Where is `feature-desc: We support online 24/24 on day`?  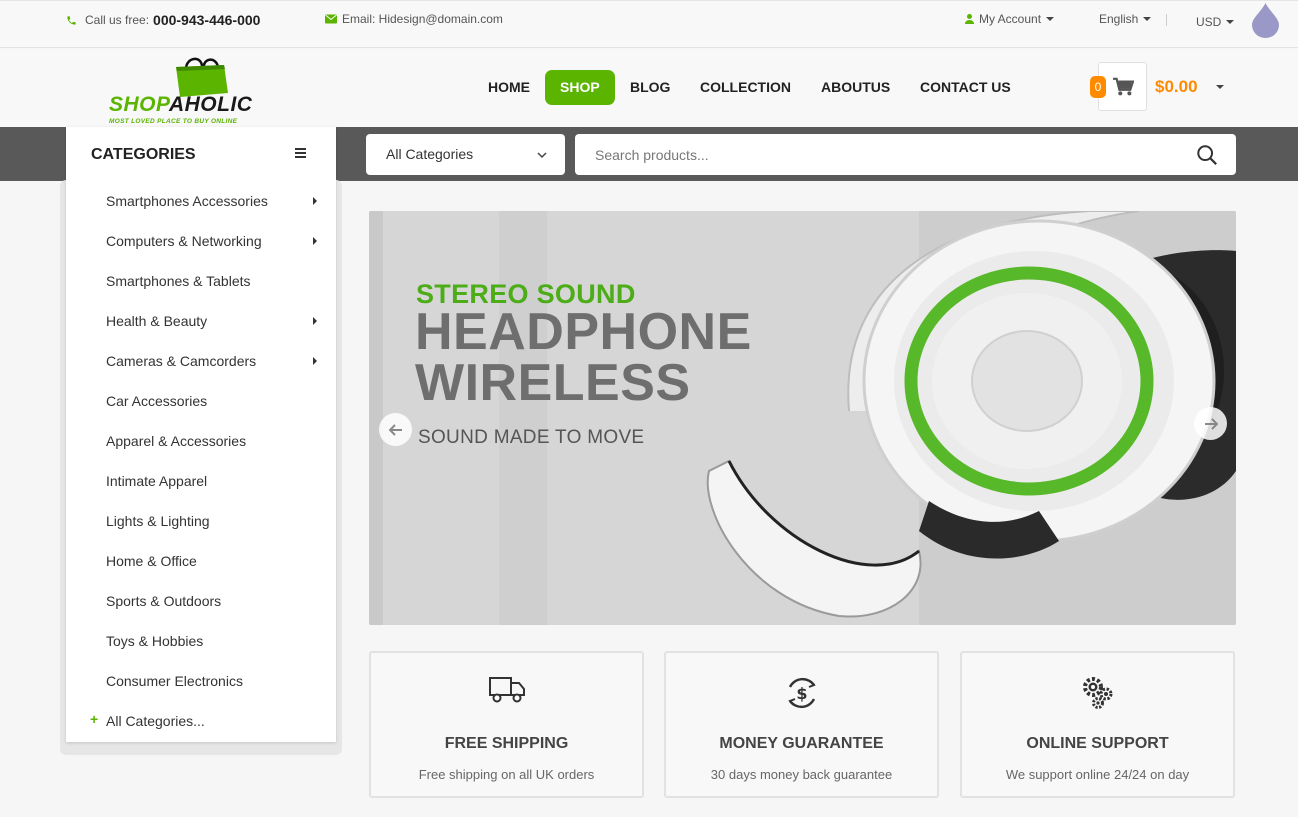
feature-desc: We support online 24/24 on day is located at coordinates (1097, 774).